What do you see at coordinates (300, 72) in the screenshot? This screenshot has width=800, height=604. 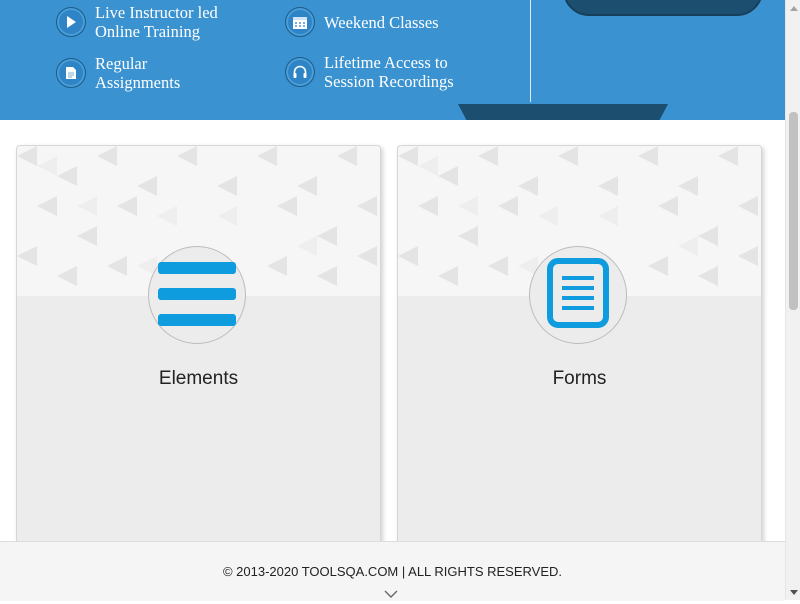 I see `headphones-icon` at bounding box center [300, 72].